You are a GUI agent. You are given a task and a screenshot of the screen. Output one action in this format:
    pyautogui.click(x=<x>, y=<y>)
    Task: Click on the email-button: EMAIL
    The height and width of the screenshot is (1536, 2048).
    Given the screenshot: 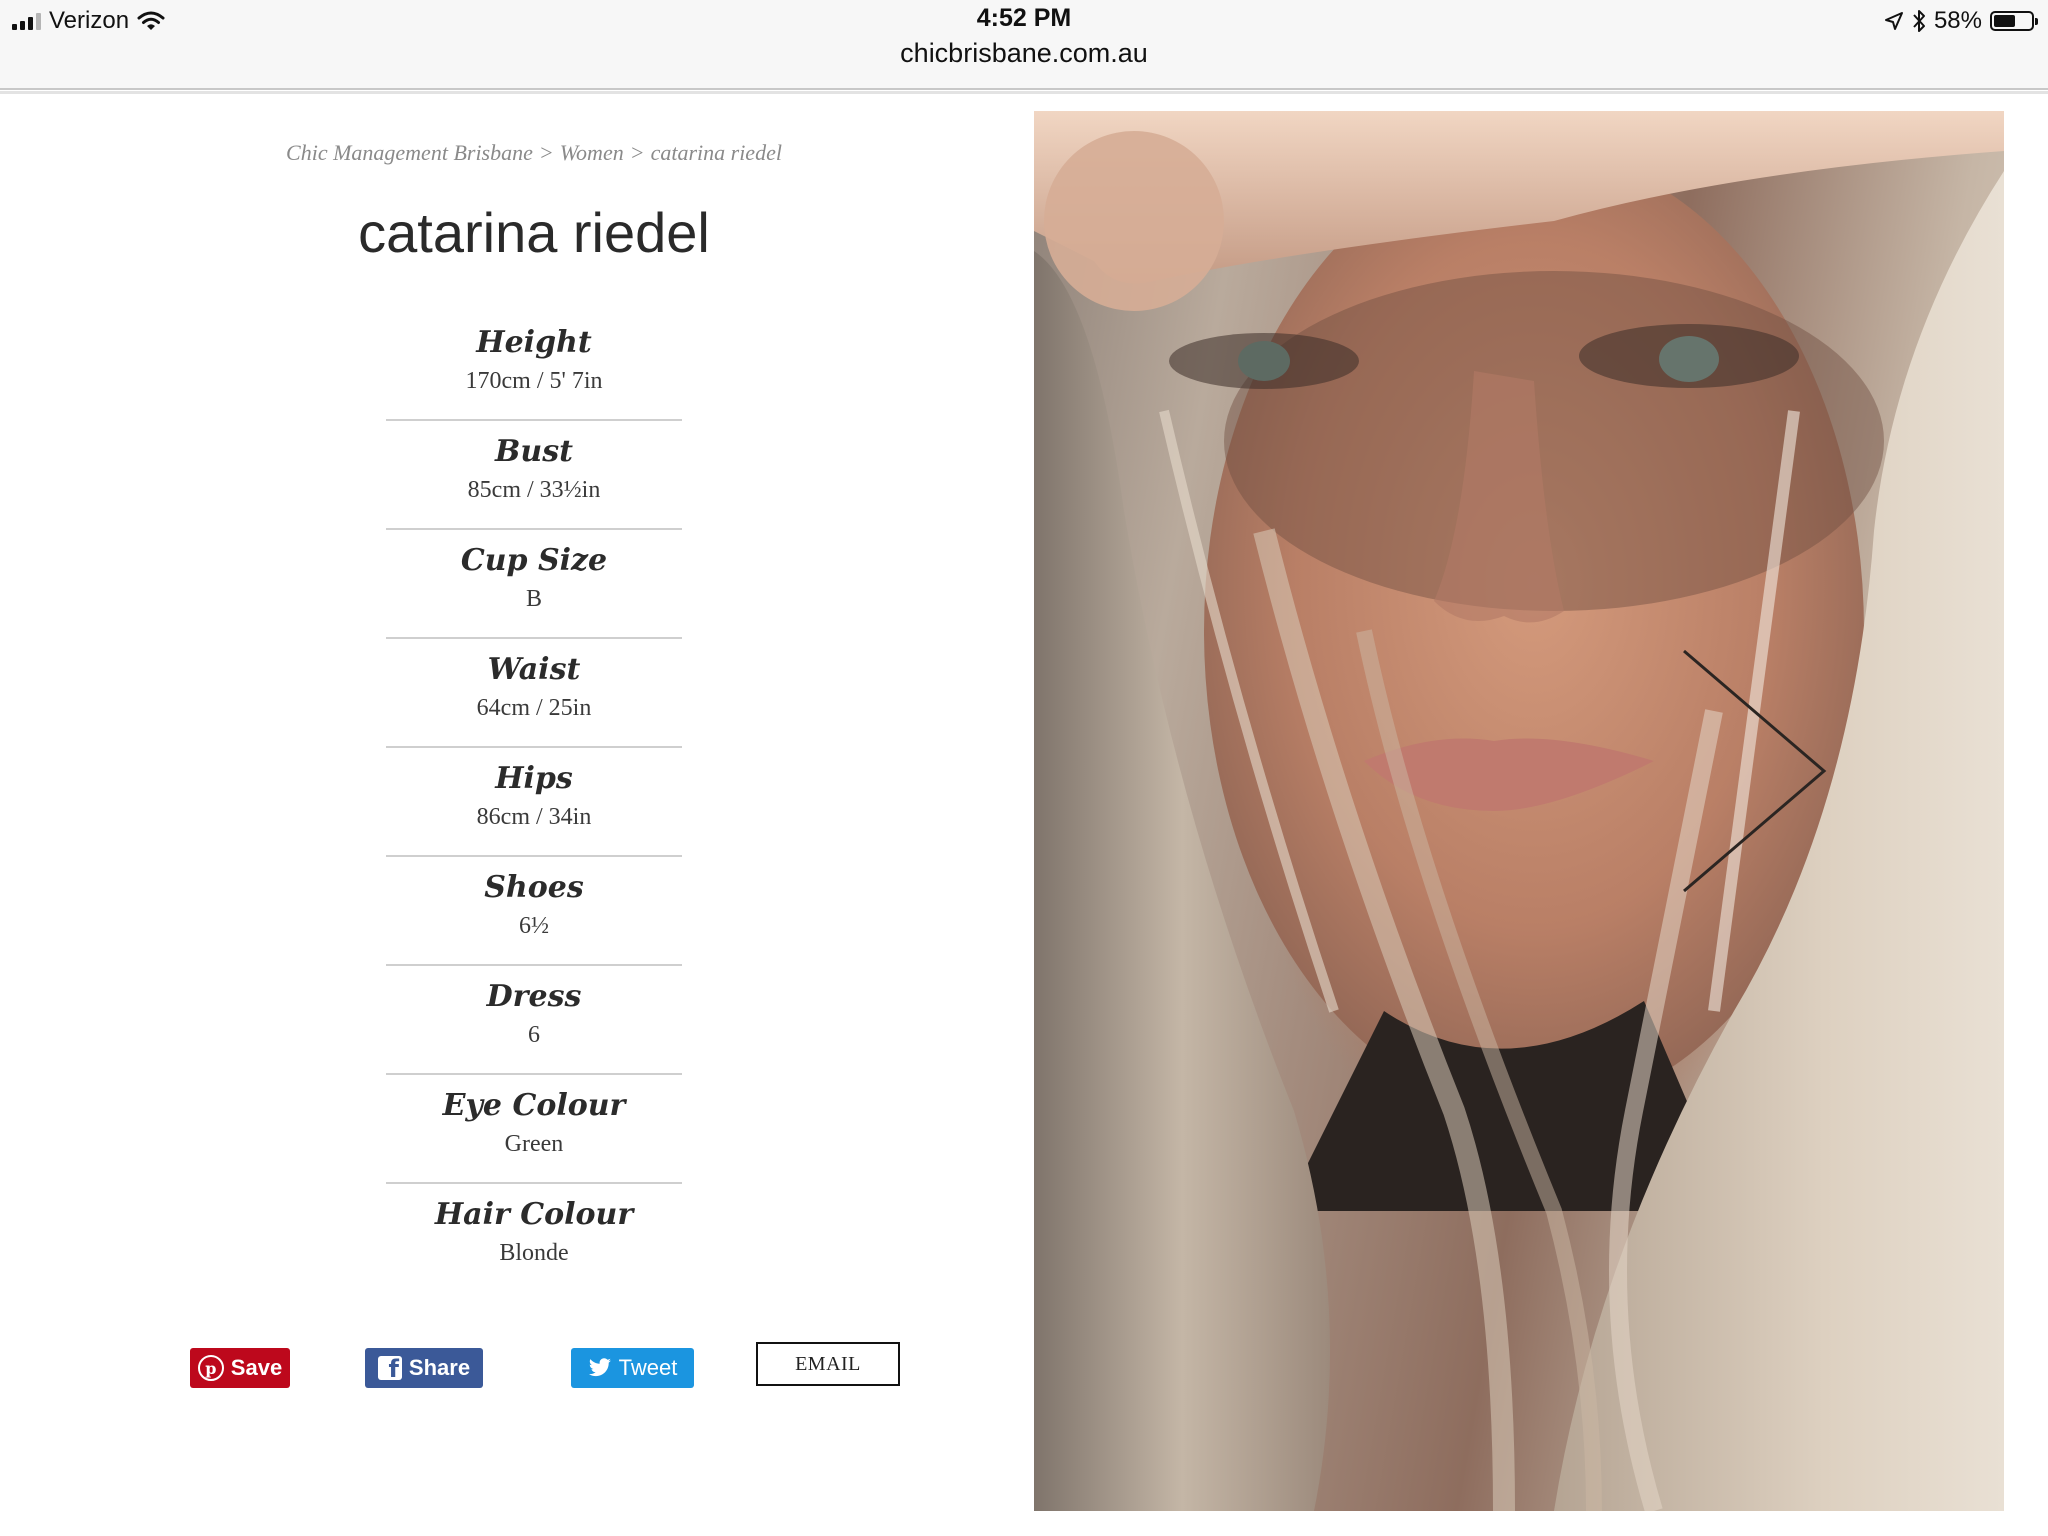 What is the action you would take?
    pyautogui.click(x=828, y=1364)
    